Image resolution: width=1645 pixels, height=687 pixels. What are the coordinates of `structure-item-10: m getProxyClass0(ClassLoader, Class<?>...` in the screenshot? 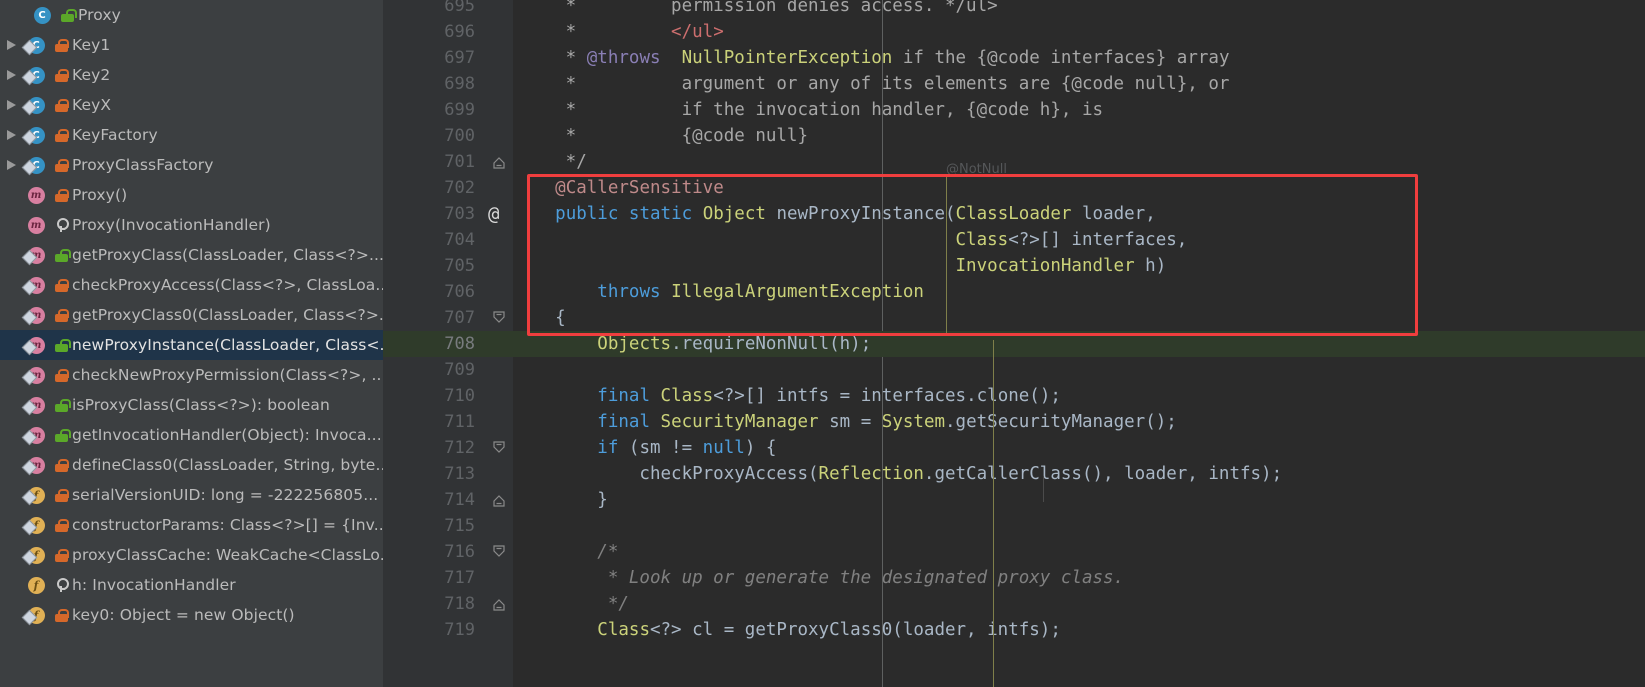 It's located at (191, 315).